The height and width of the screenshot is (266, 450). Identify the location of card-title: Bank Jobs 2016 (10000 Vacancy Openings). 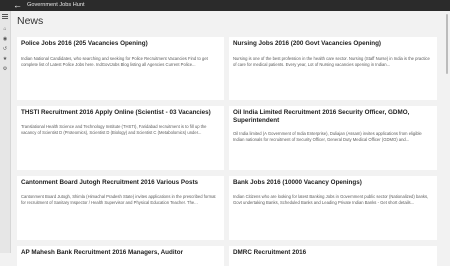
(297, 182).